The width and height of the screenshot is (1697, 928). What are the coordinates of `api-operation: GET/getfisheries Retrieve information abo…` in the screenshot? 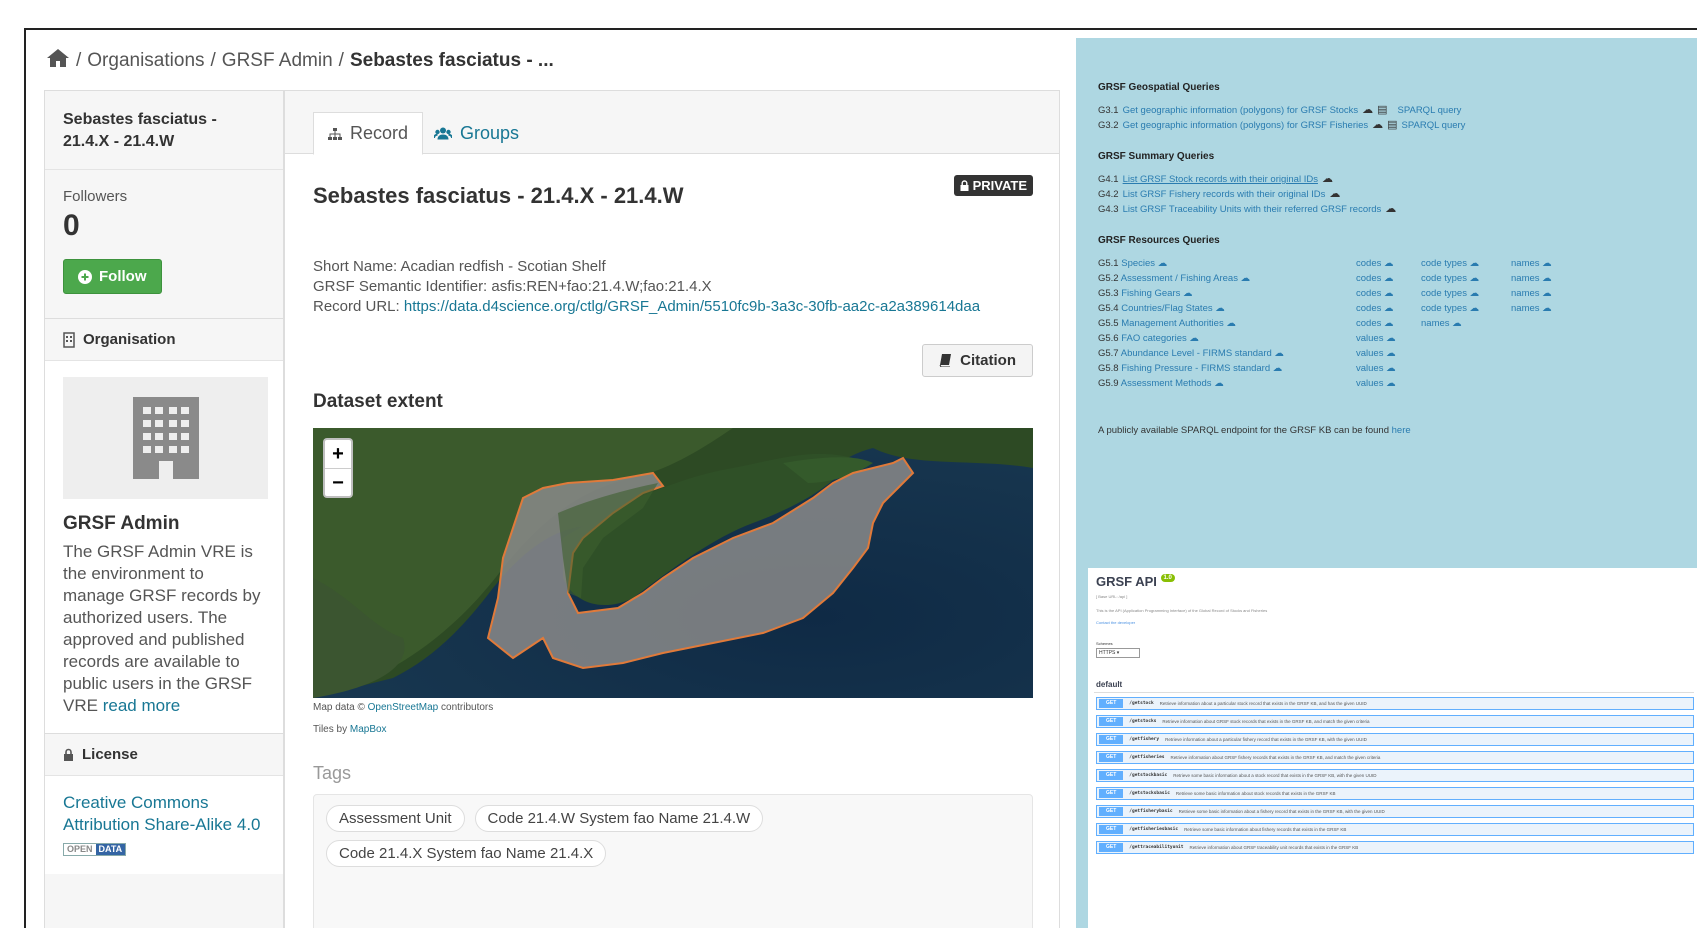 It's located at (1395, 757).